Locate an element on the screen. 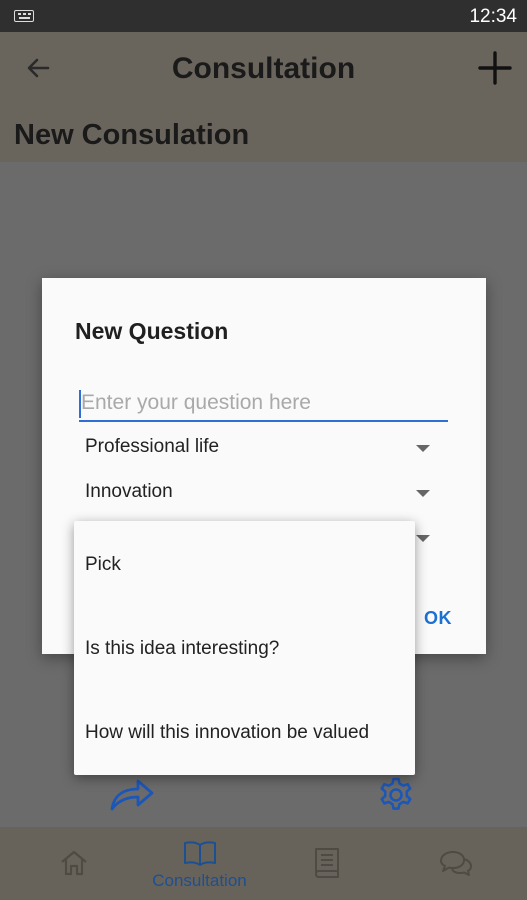 The width and height of the screenshot is (527, 900). nav-item-home is located at coordinates (73, 863).